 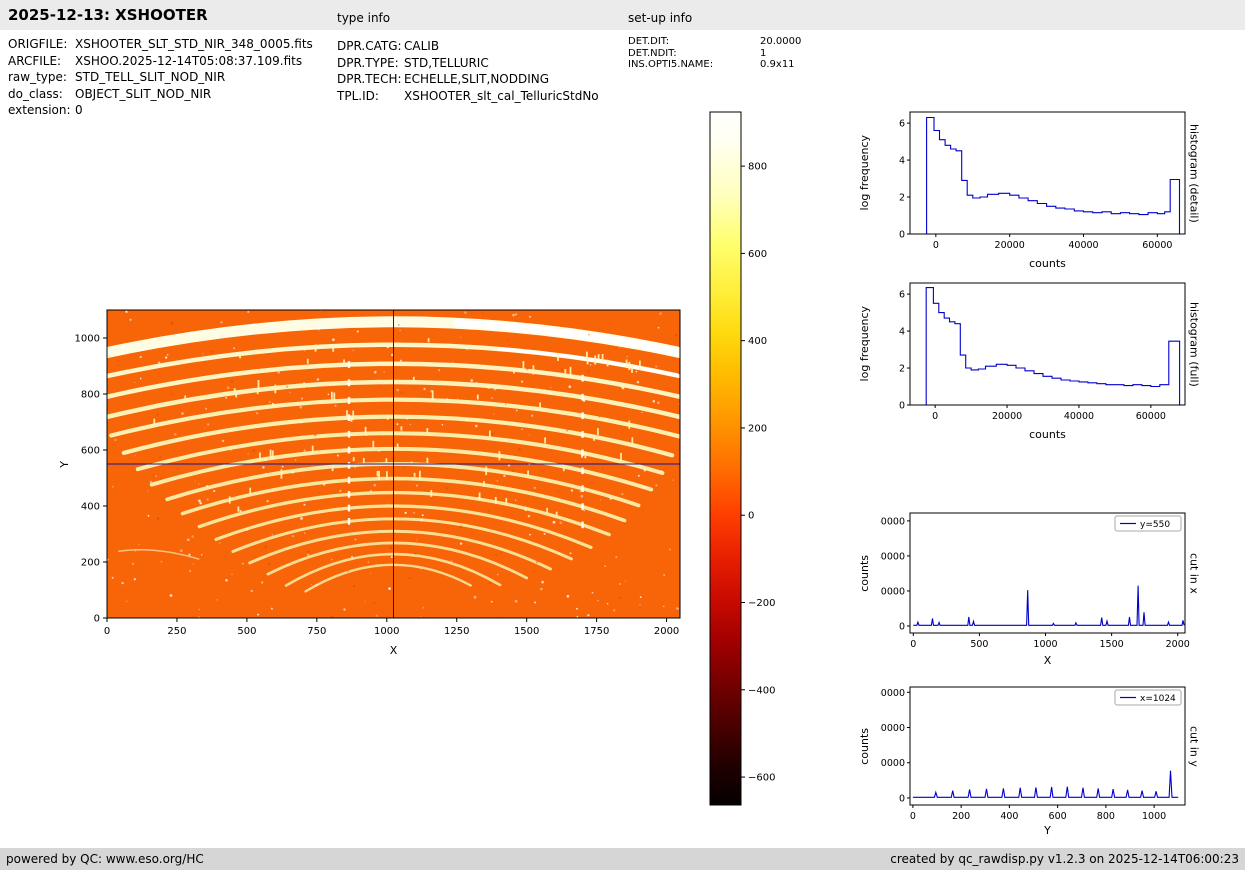 I want to click on histogram-full-plot: 0 20000 40000 60000 0 2 4 6, so click(x=1042, y=352).